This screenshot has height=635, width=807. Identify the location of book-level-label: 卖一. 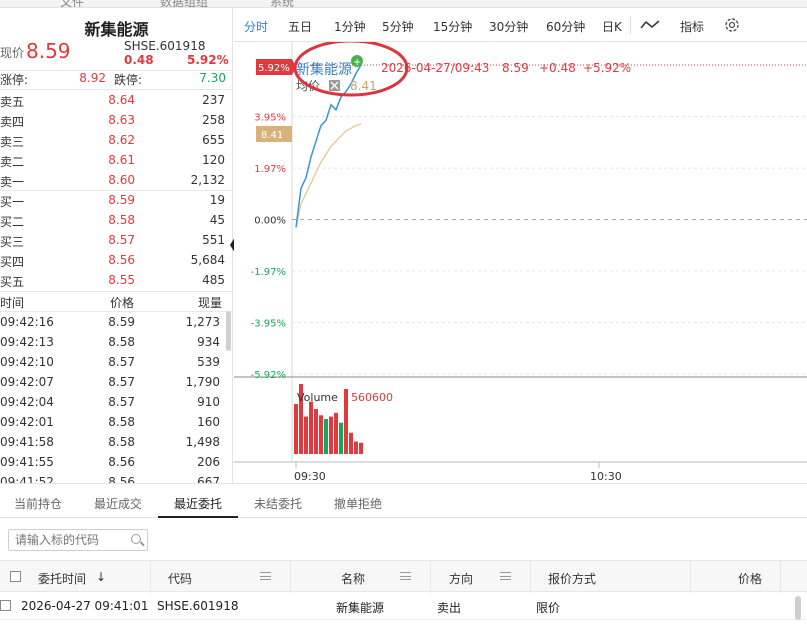
(12, 182).